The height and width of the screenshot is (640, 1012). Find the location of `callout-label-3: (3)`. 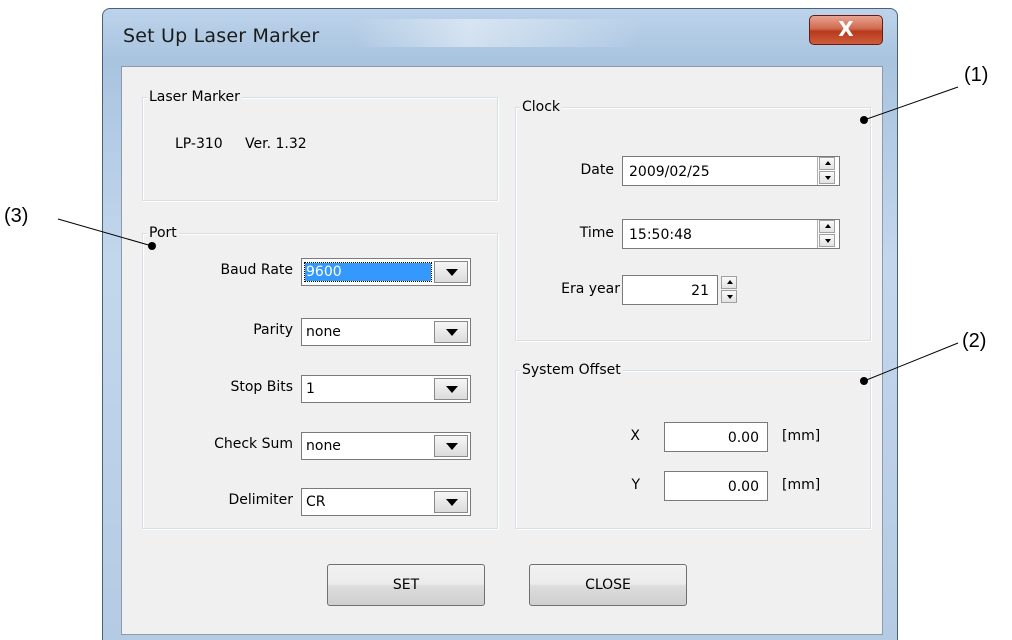

callout-label-3: (3) is located at coordinates (16, 216).